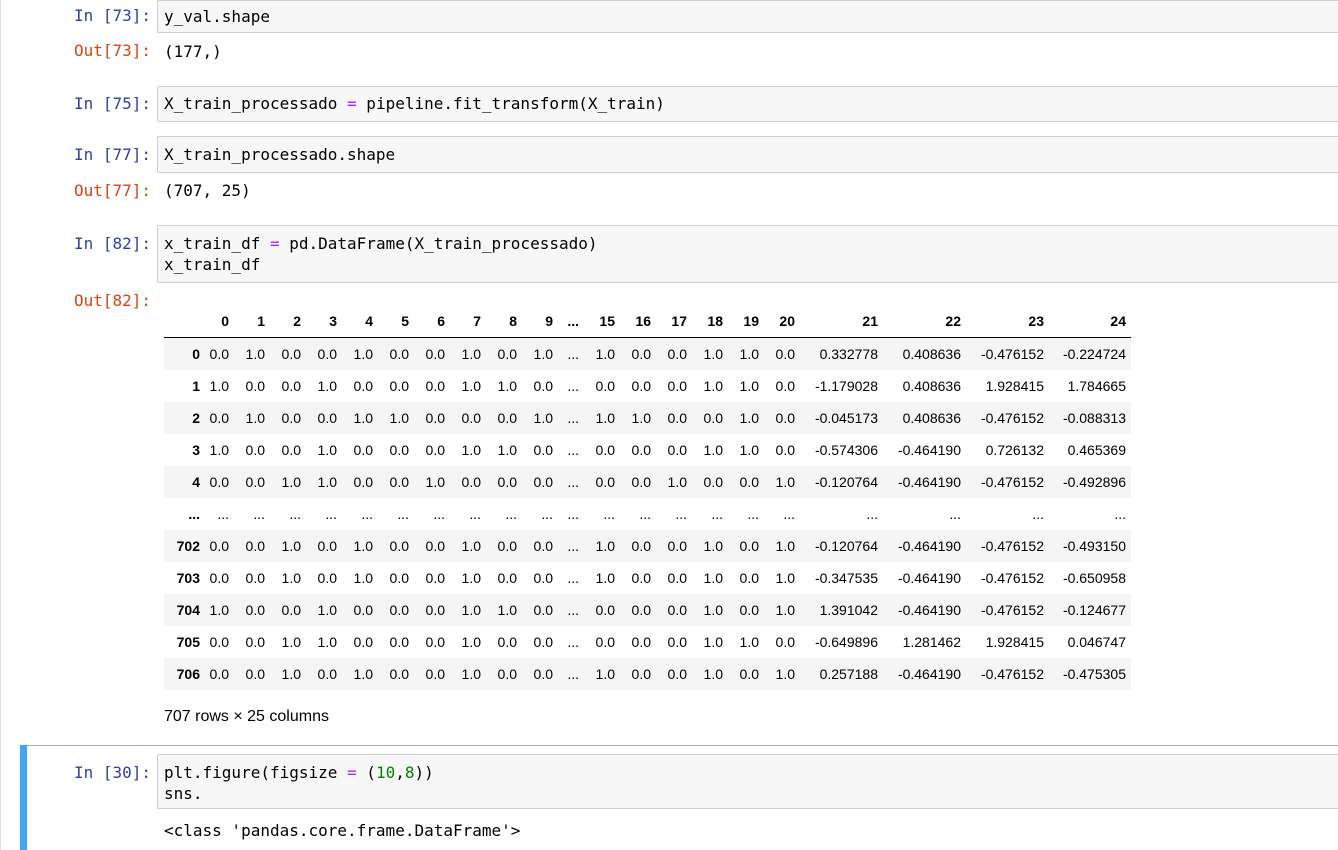 This screenshot has height=850, width=1338. I want to click on in-prompt-30: In [30]:, so click(112, 772).